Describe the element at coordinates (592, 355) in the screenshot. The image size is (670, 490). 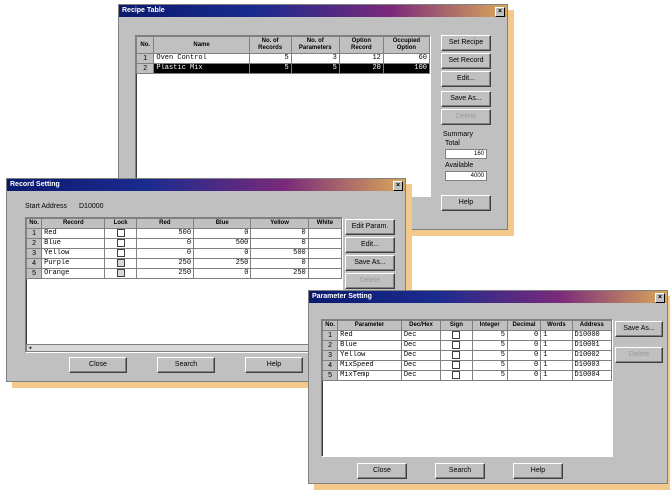
I see `address-cell: D10002` at that location.